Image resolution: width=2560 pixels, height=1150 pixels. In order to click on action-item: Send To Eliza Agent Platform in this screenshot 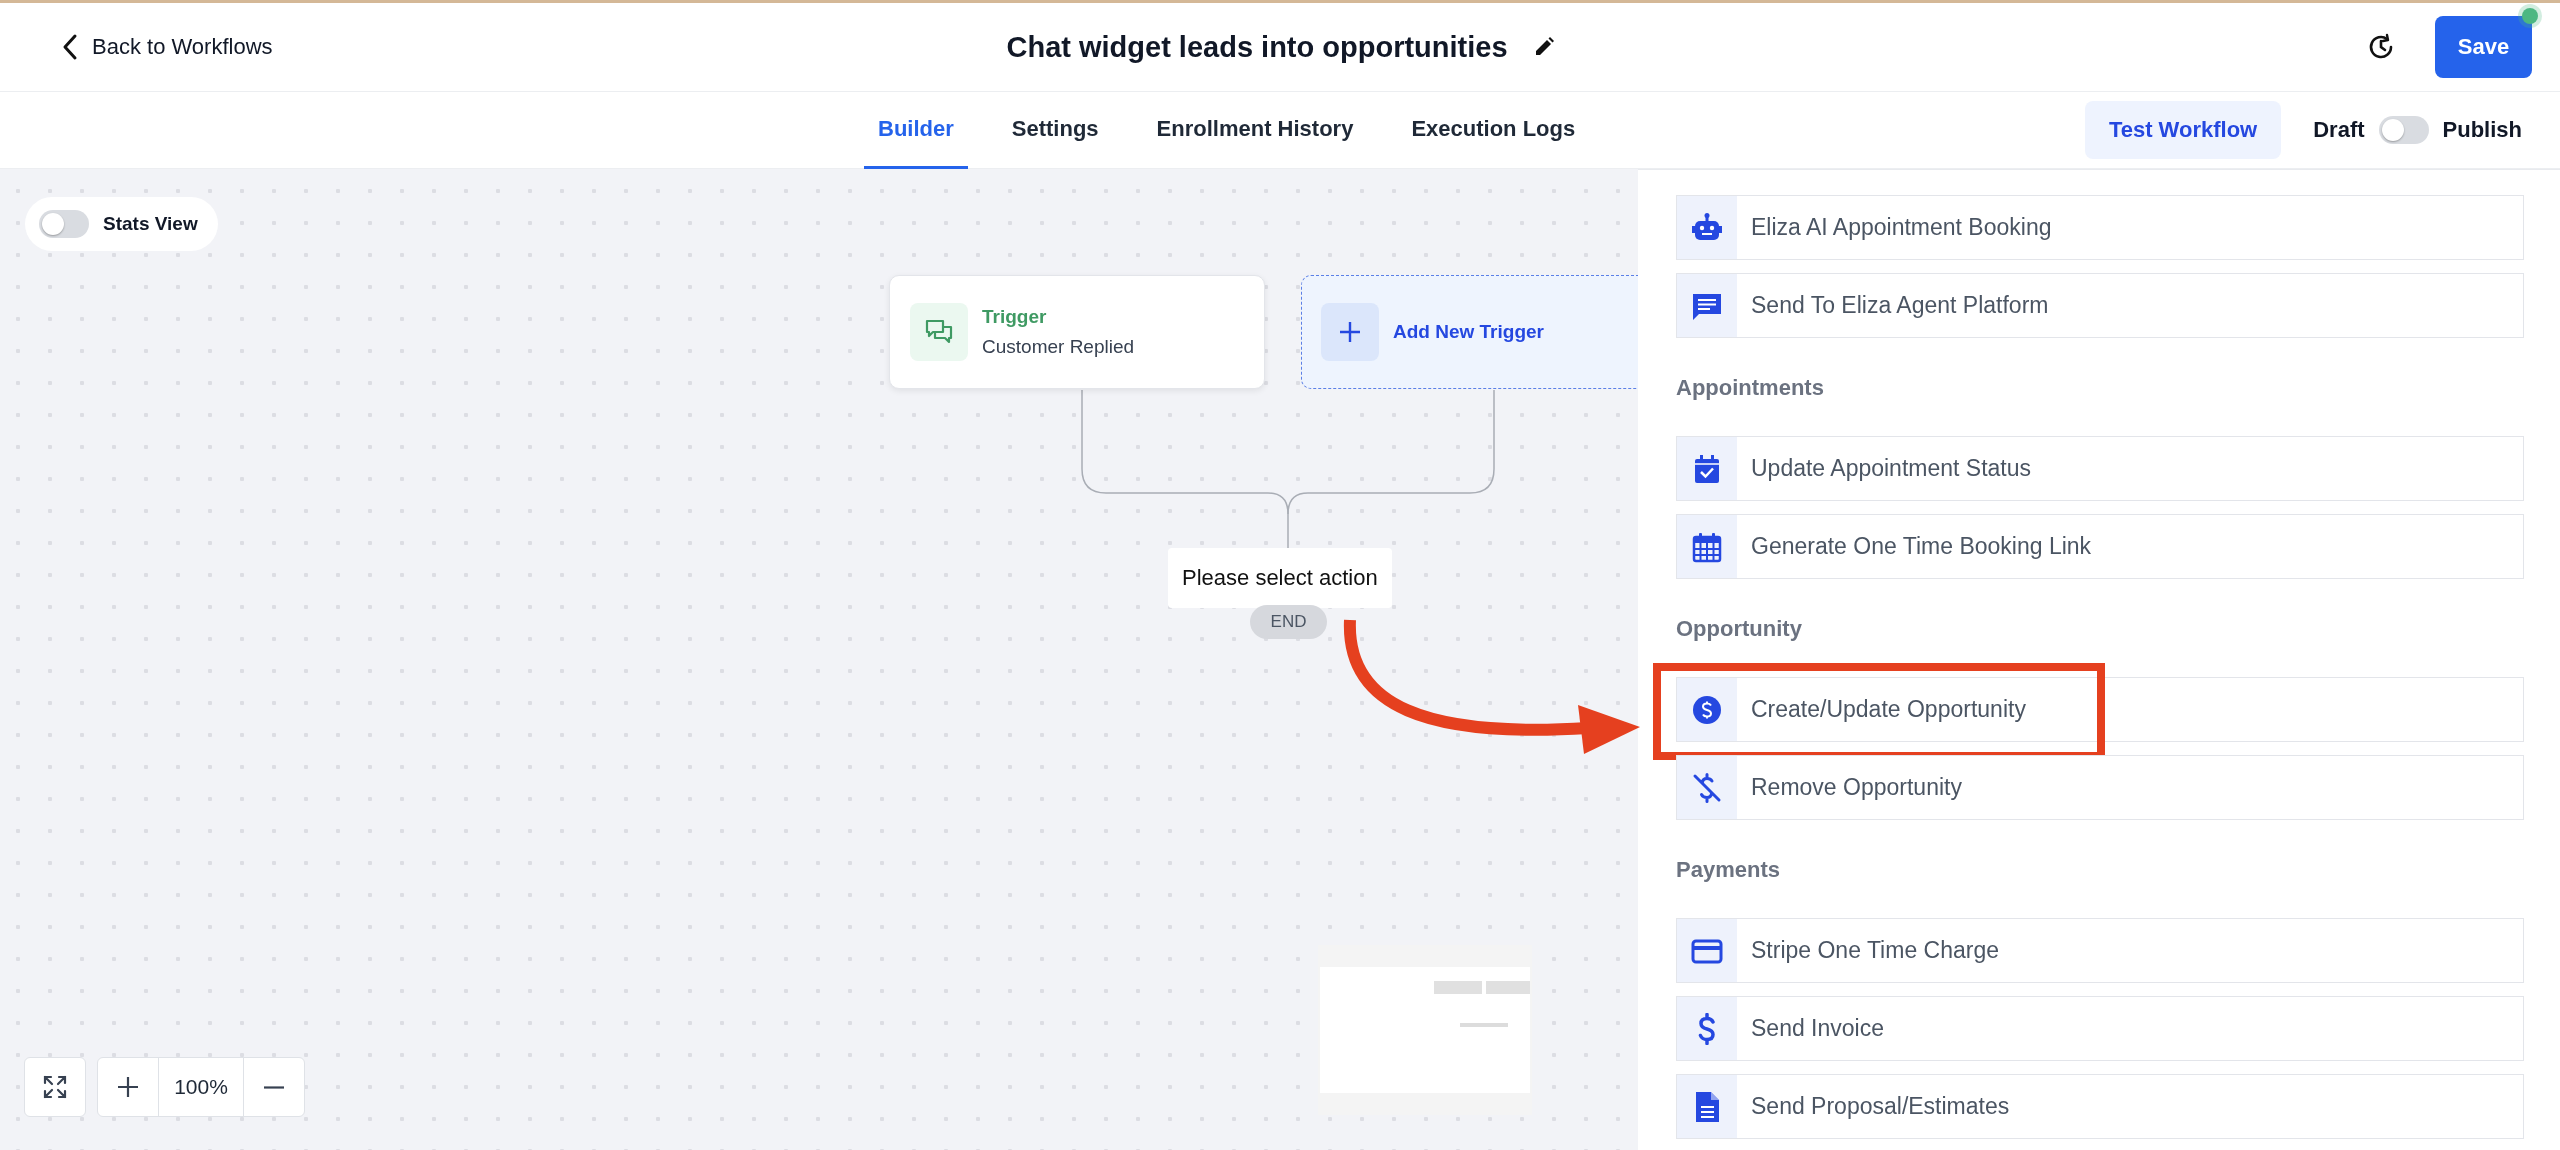, I will do `click(2100, 305)`.